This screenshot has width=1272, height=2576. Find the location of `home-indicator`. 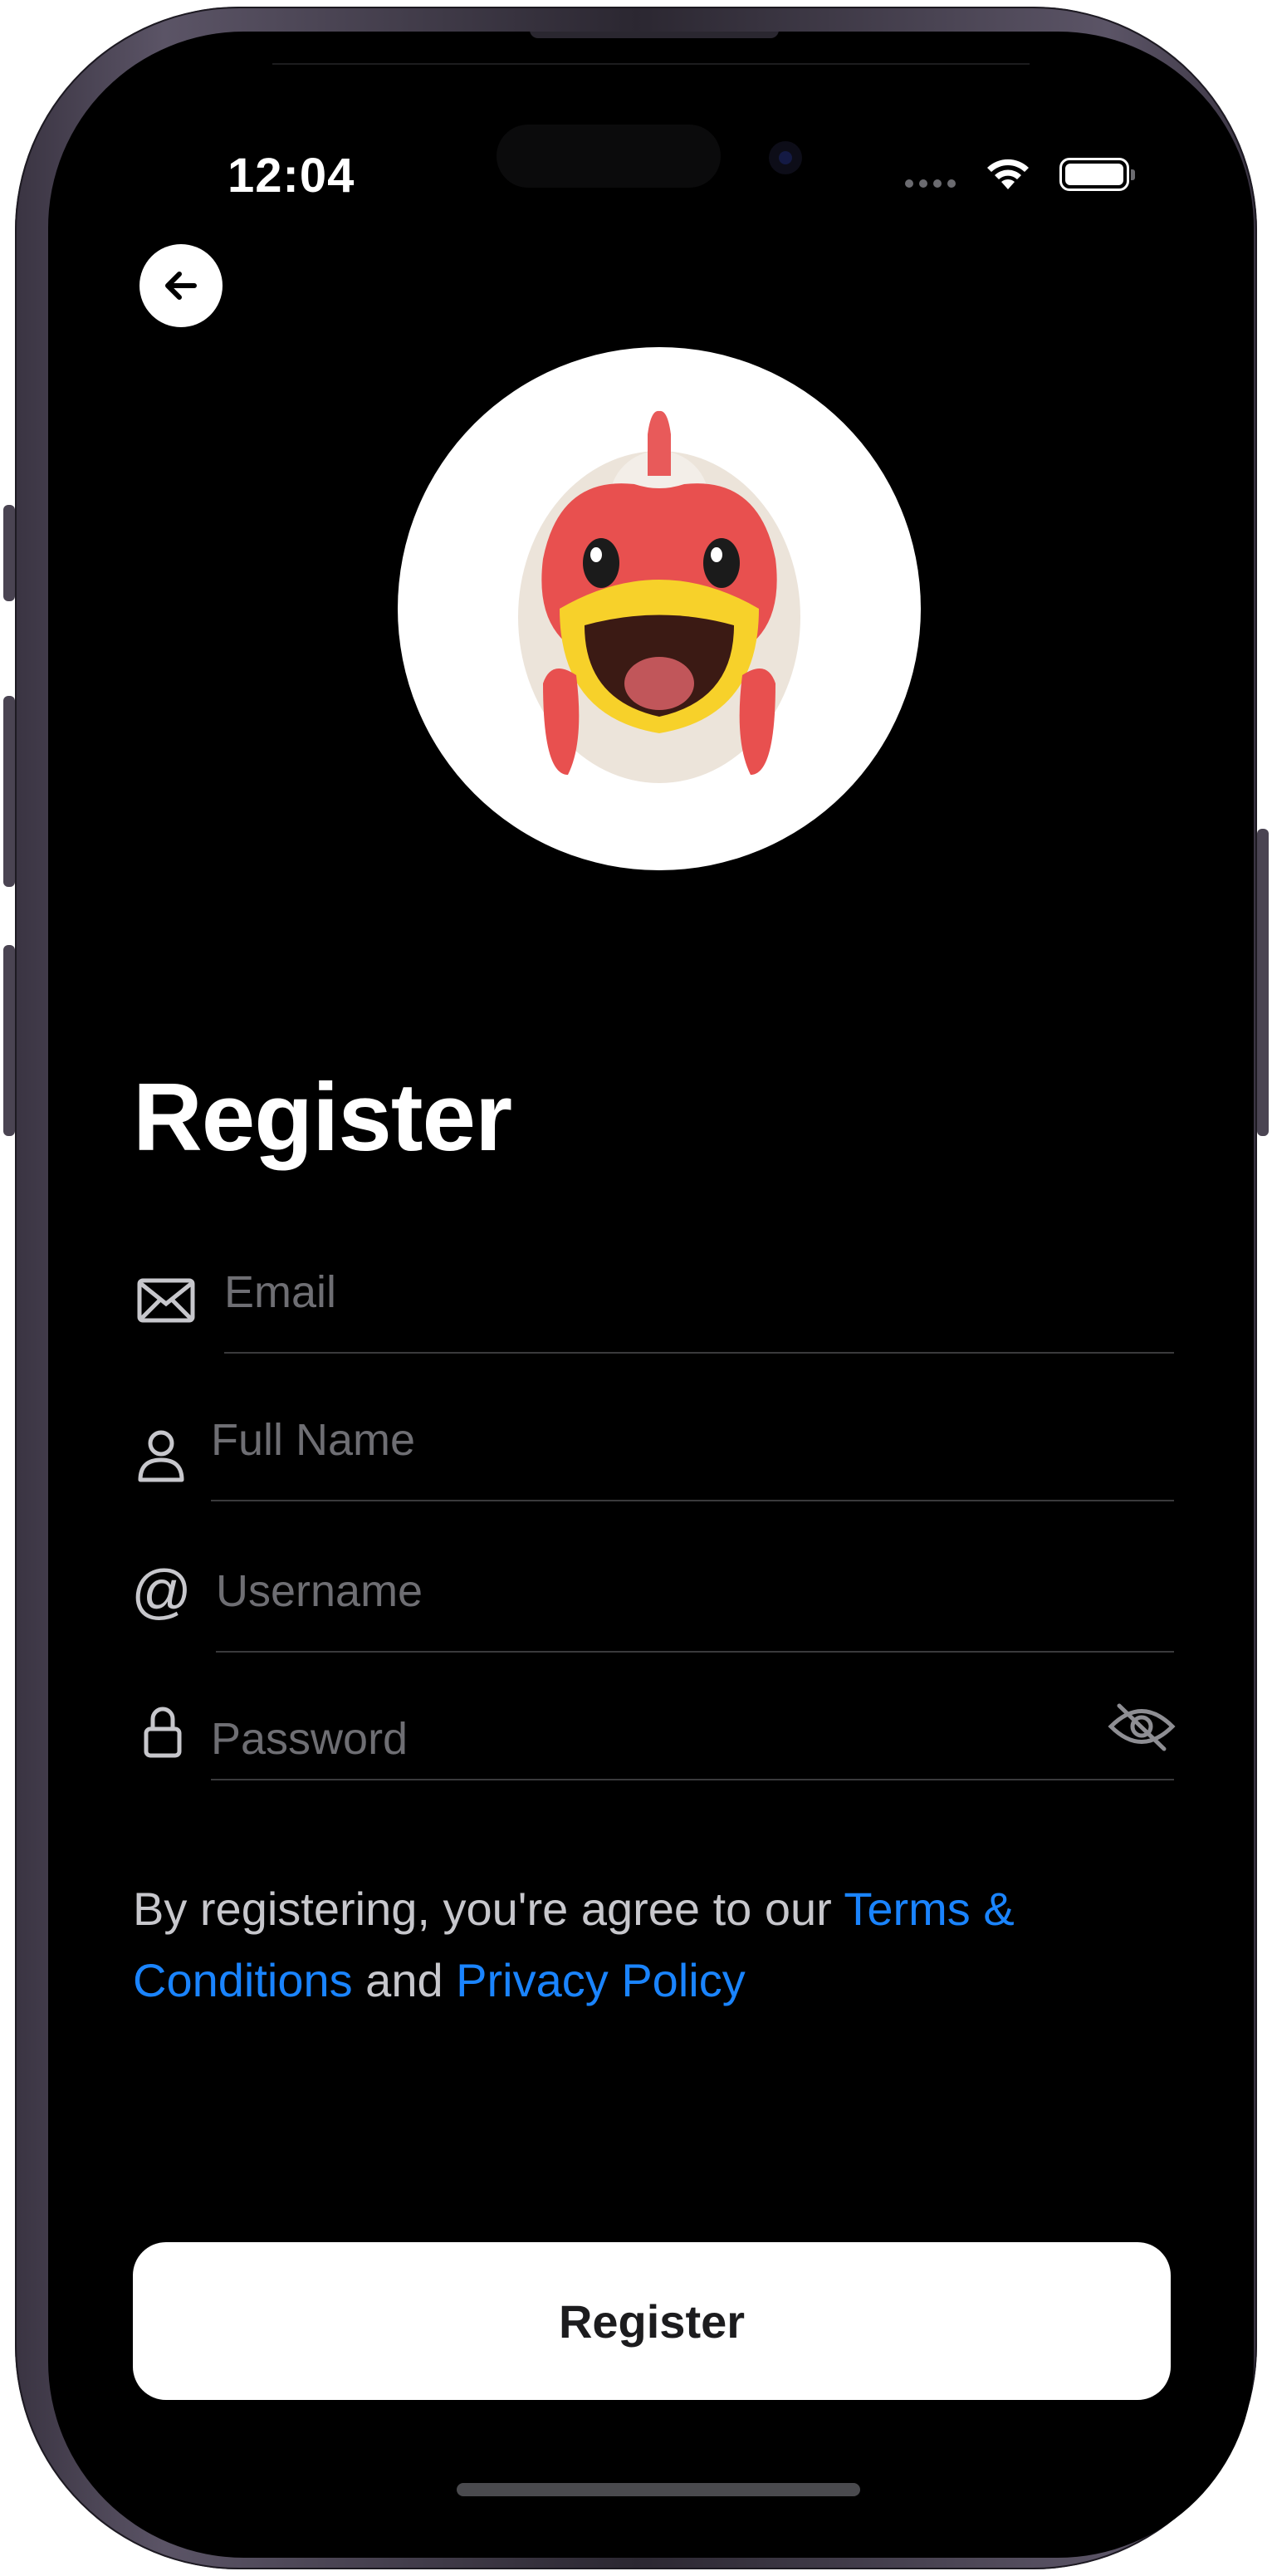

home-indicator is located at coordinates (659, 2490).